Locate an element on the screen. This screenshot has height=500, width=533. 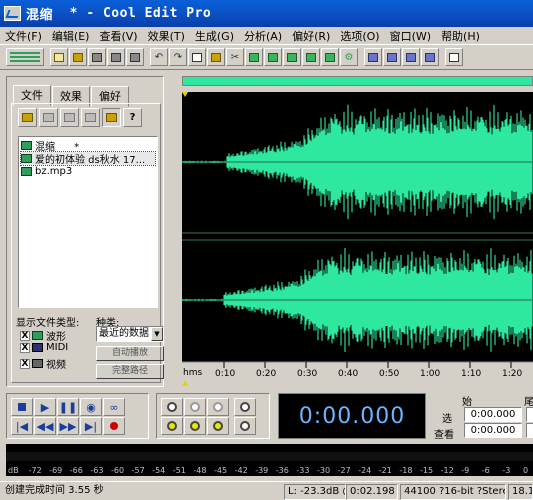
skip-forward-icon: ▶| is located at coordinates (91, 426).